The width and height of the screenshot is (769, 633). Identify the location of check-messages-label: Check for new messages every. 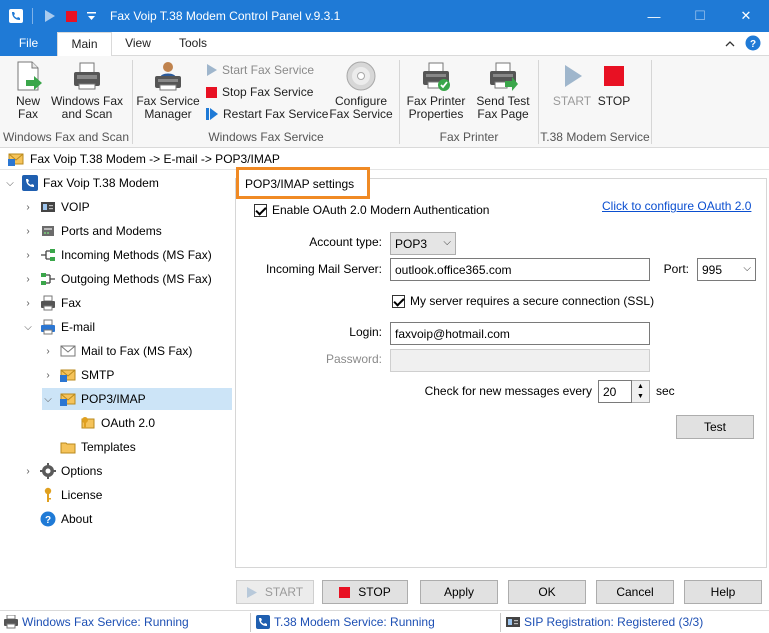
(508, 391).